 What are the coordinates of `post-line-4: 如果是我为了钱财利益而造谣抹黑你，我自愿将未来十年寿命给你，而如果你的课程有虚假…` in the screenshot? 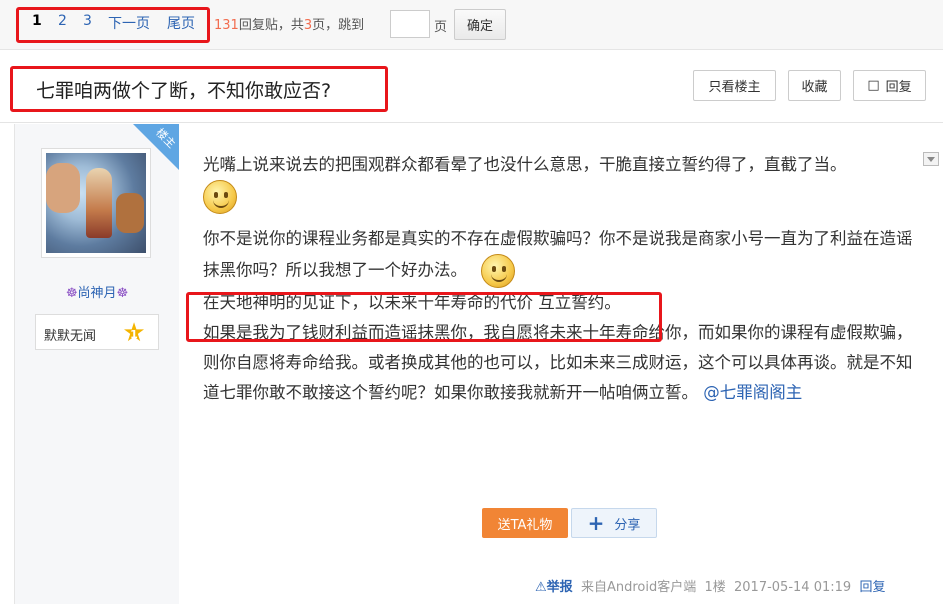 It's located at (558, 362).